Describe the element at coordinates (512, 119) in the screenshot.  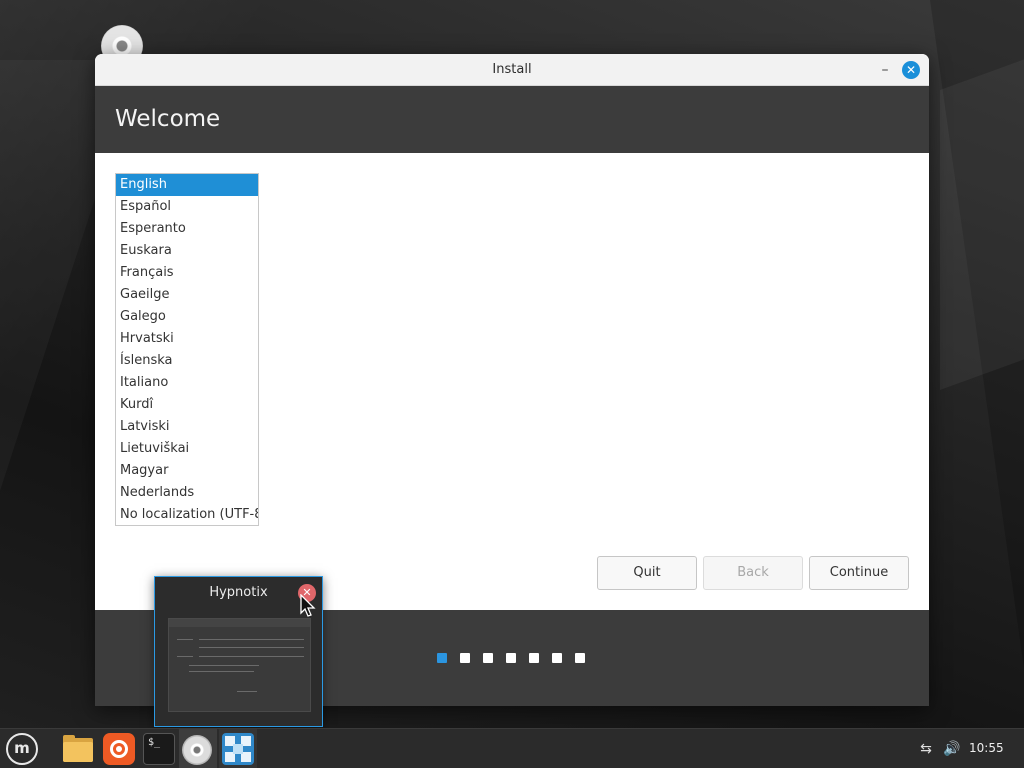
I see `page-header: Welcome` at that location.